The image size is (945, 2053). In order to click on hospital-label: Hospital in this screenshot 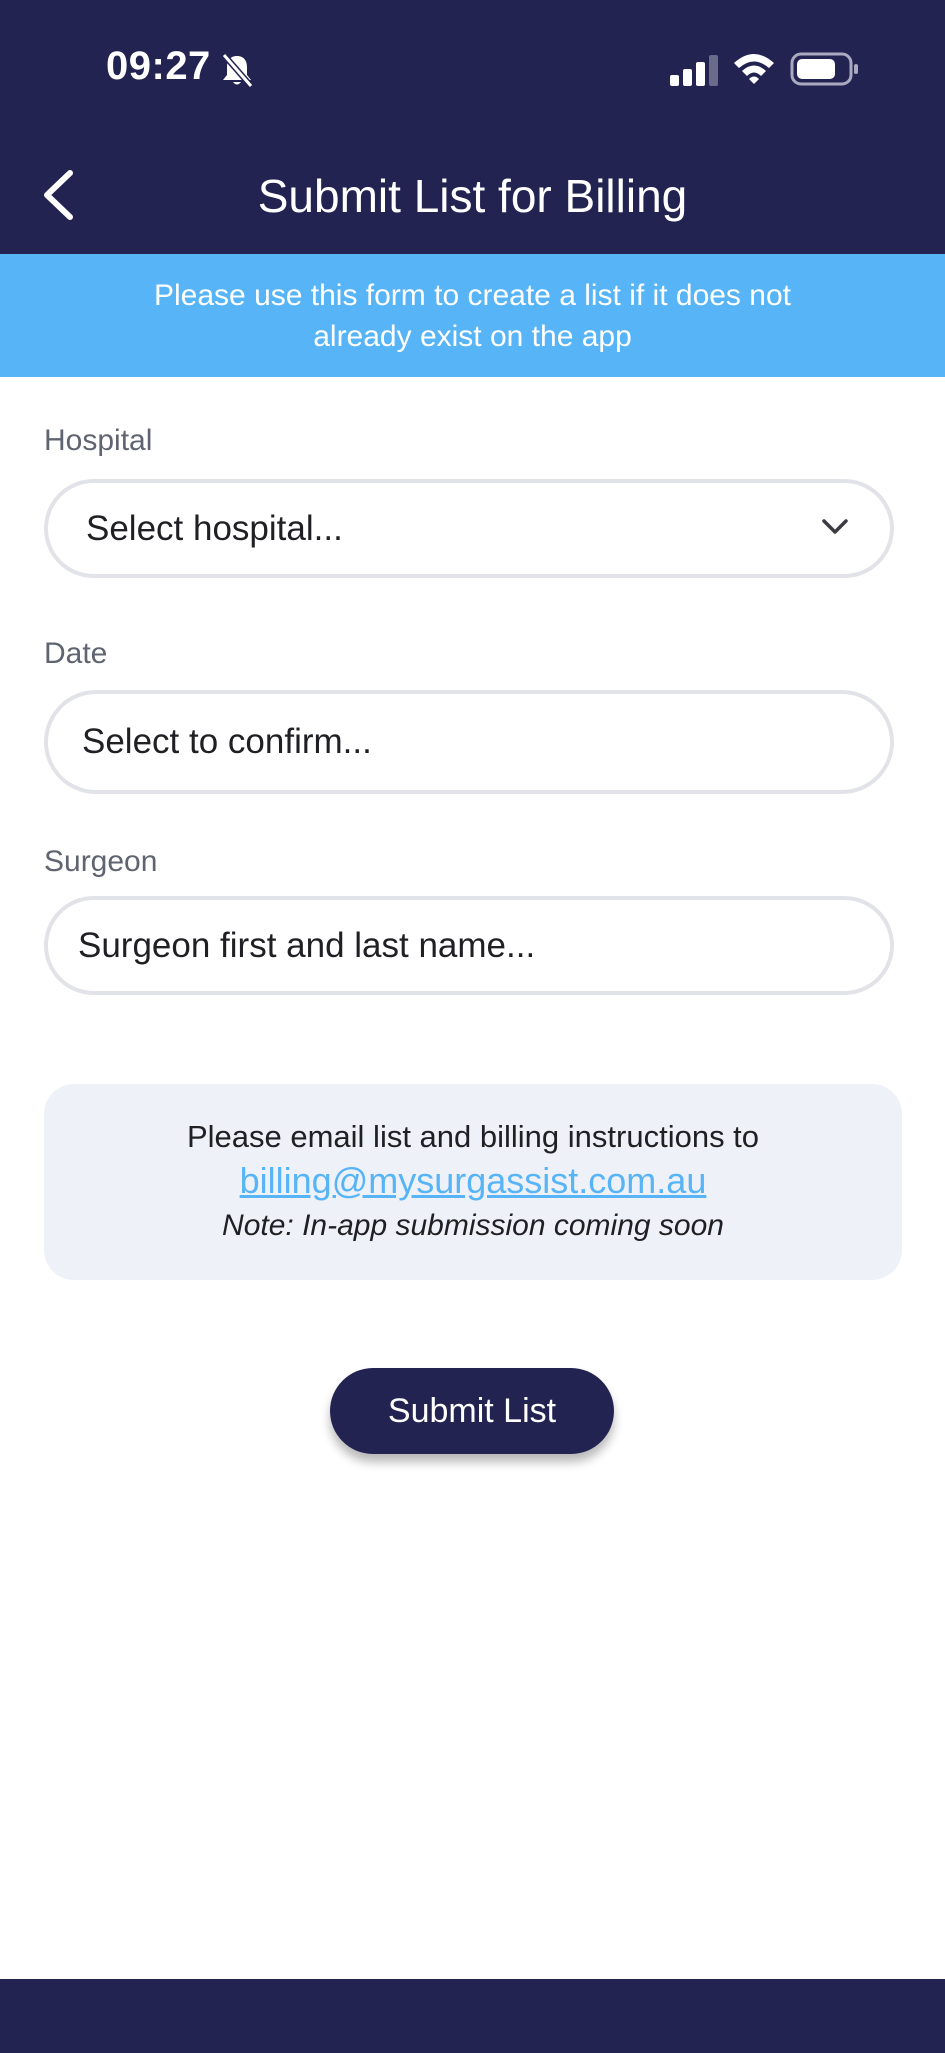, I will do `click(98, 440)`.